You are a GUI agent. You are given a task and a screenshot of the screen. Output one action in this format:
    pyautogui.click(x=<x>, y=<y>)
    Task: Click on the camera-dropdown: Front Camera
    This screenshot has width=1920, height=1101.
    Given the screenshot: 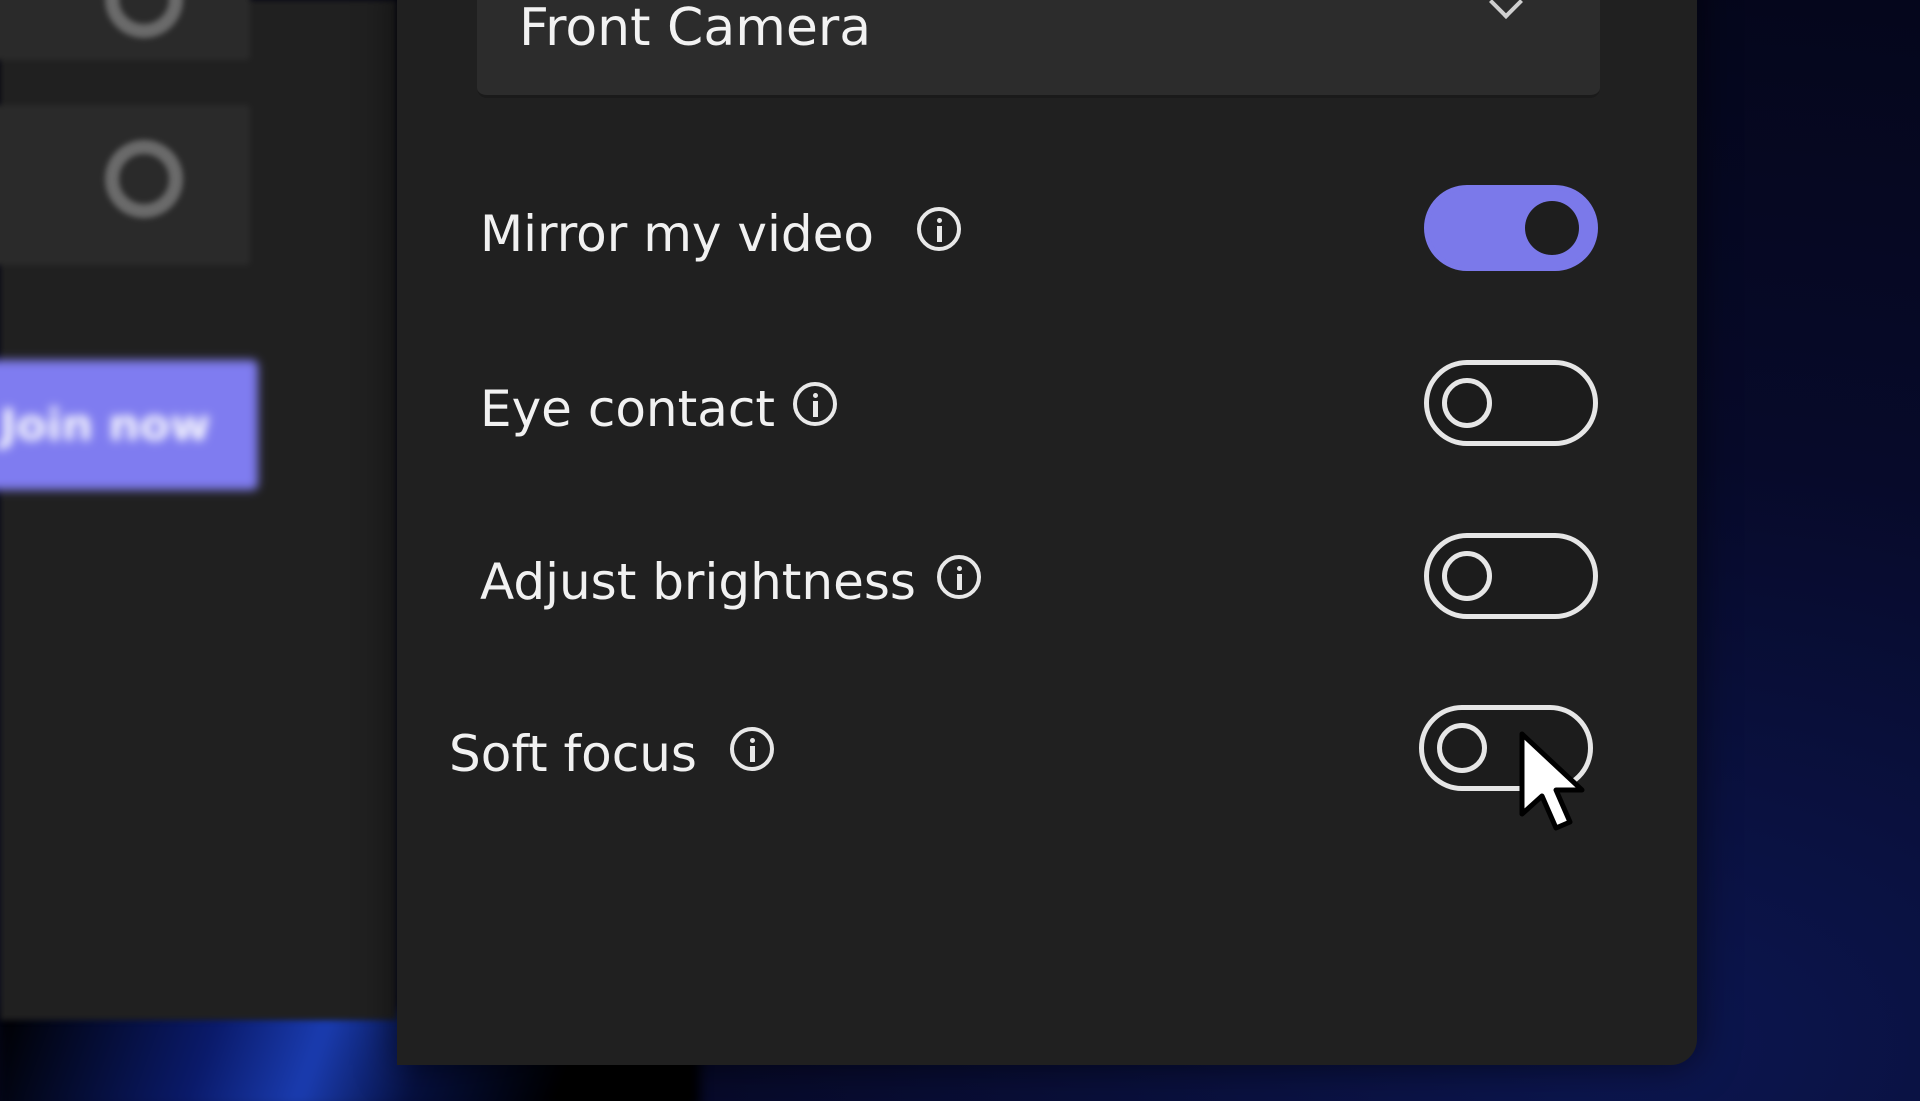 What is the action you would take?
    pyautogui.click(x=1038, y=49)
    